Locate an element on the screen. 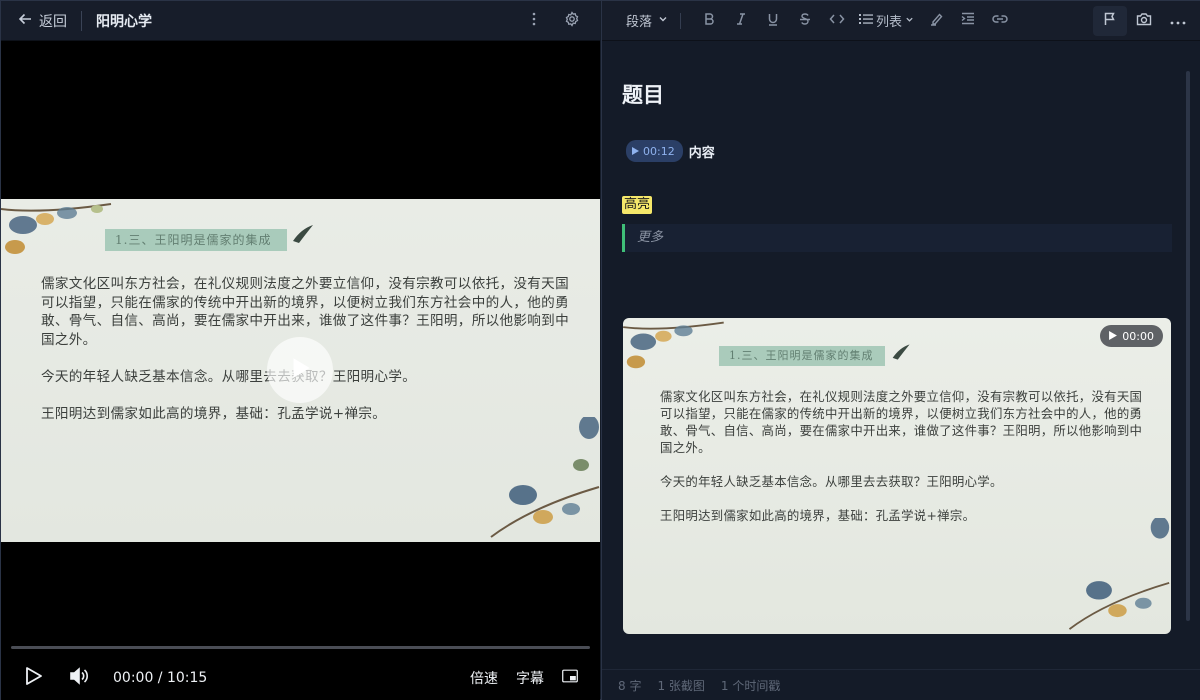  italic-button is located at coordinates (741, 21).